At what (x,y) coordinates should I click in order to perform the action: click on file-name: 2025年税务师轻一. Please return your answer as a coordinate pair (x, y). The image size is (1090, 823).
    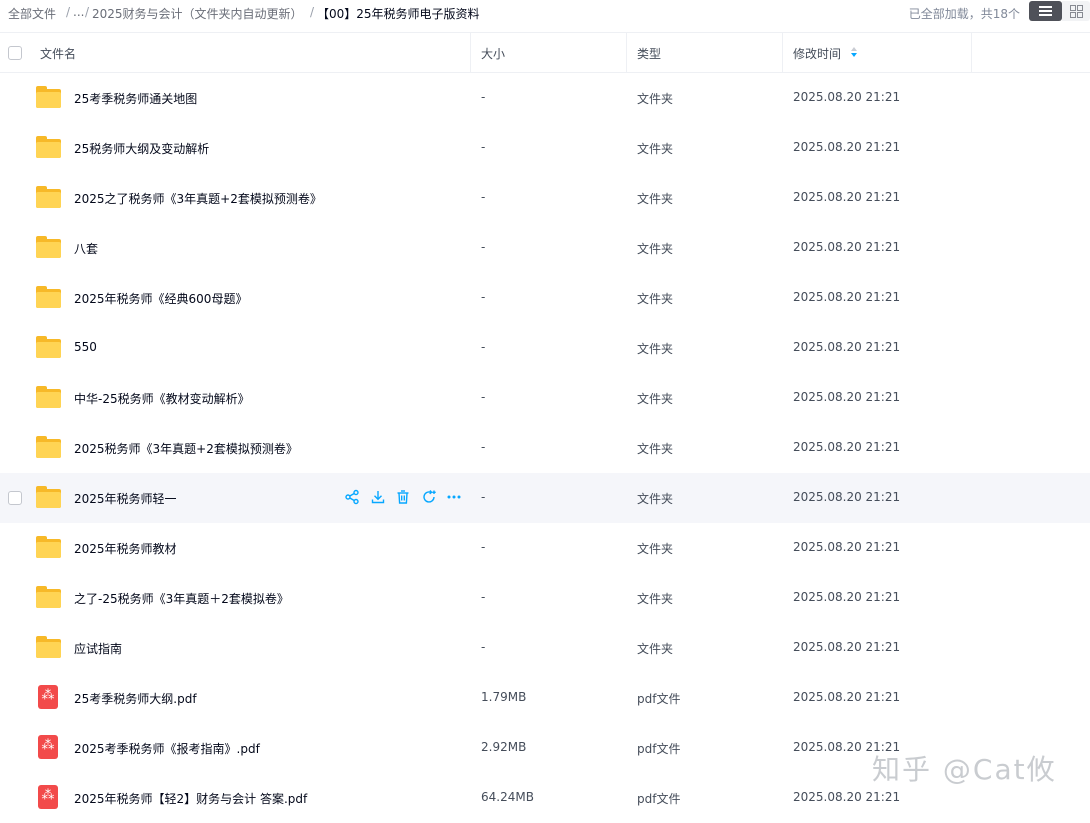
    Looking at the image, I should click on (125, 498).